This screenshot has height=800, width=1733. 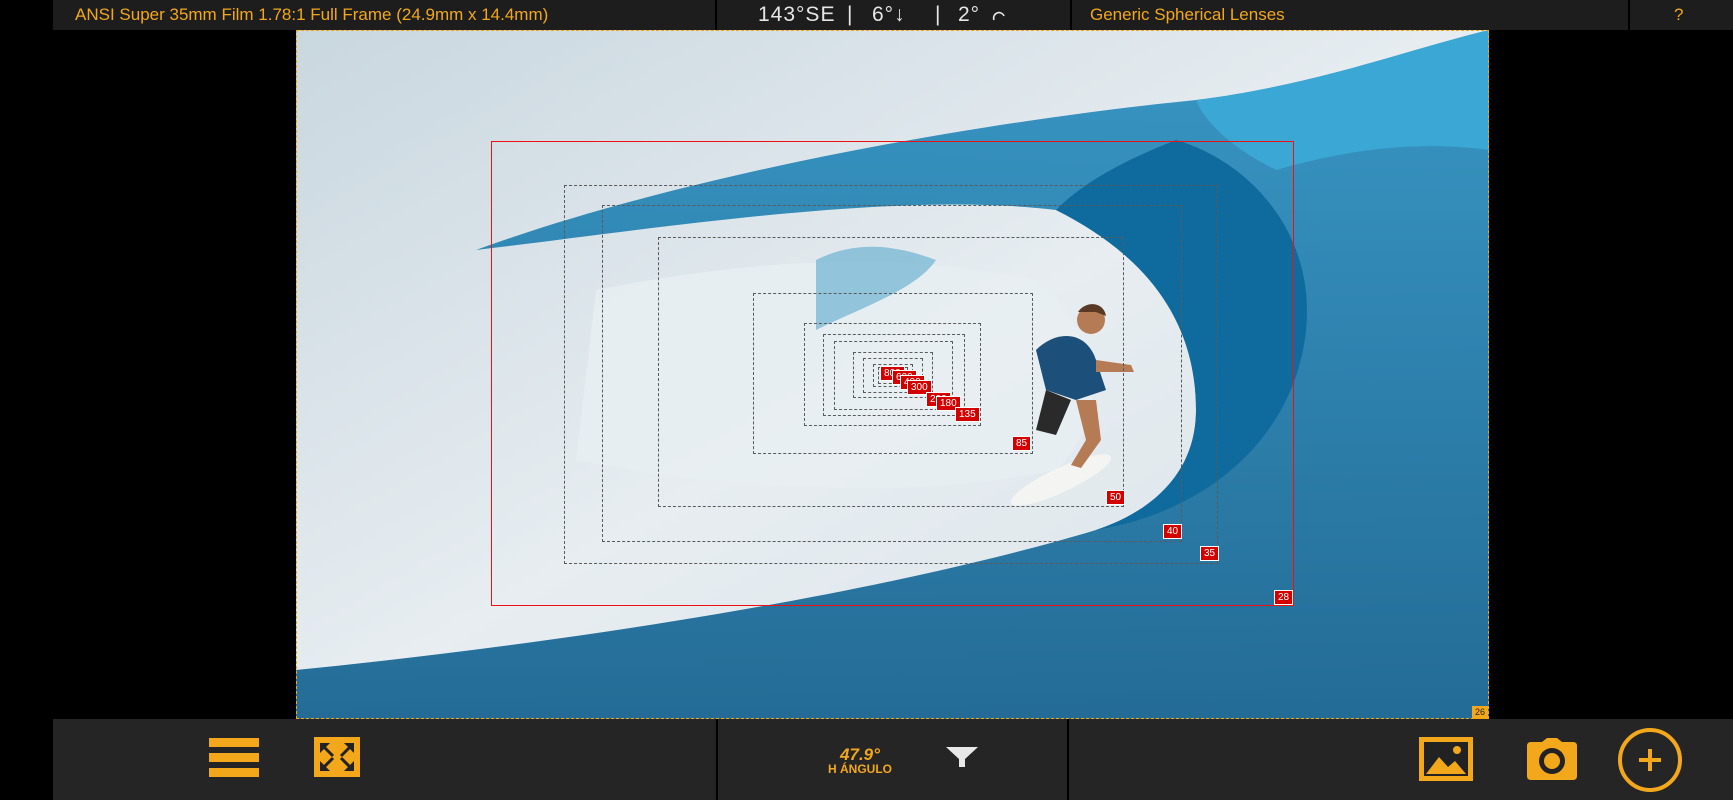 What do you see at coordinates (969, 14) in the screenshot?
I see `roll-readout: 2°` at bounding box center [969, 14].